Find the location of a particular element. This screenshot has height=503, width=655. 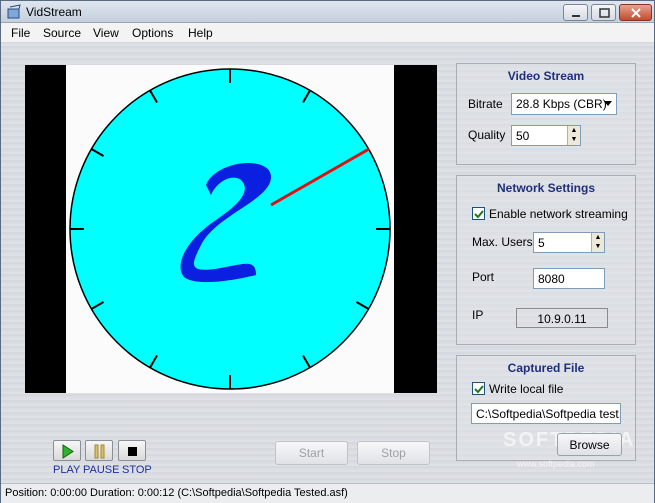

start-button: Start is located at coordinates (311, 453).